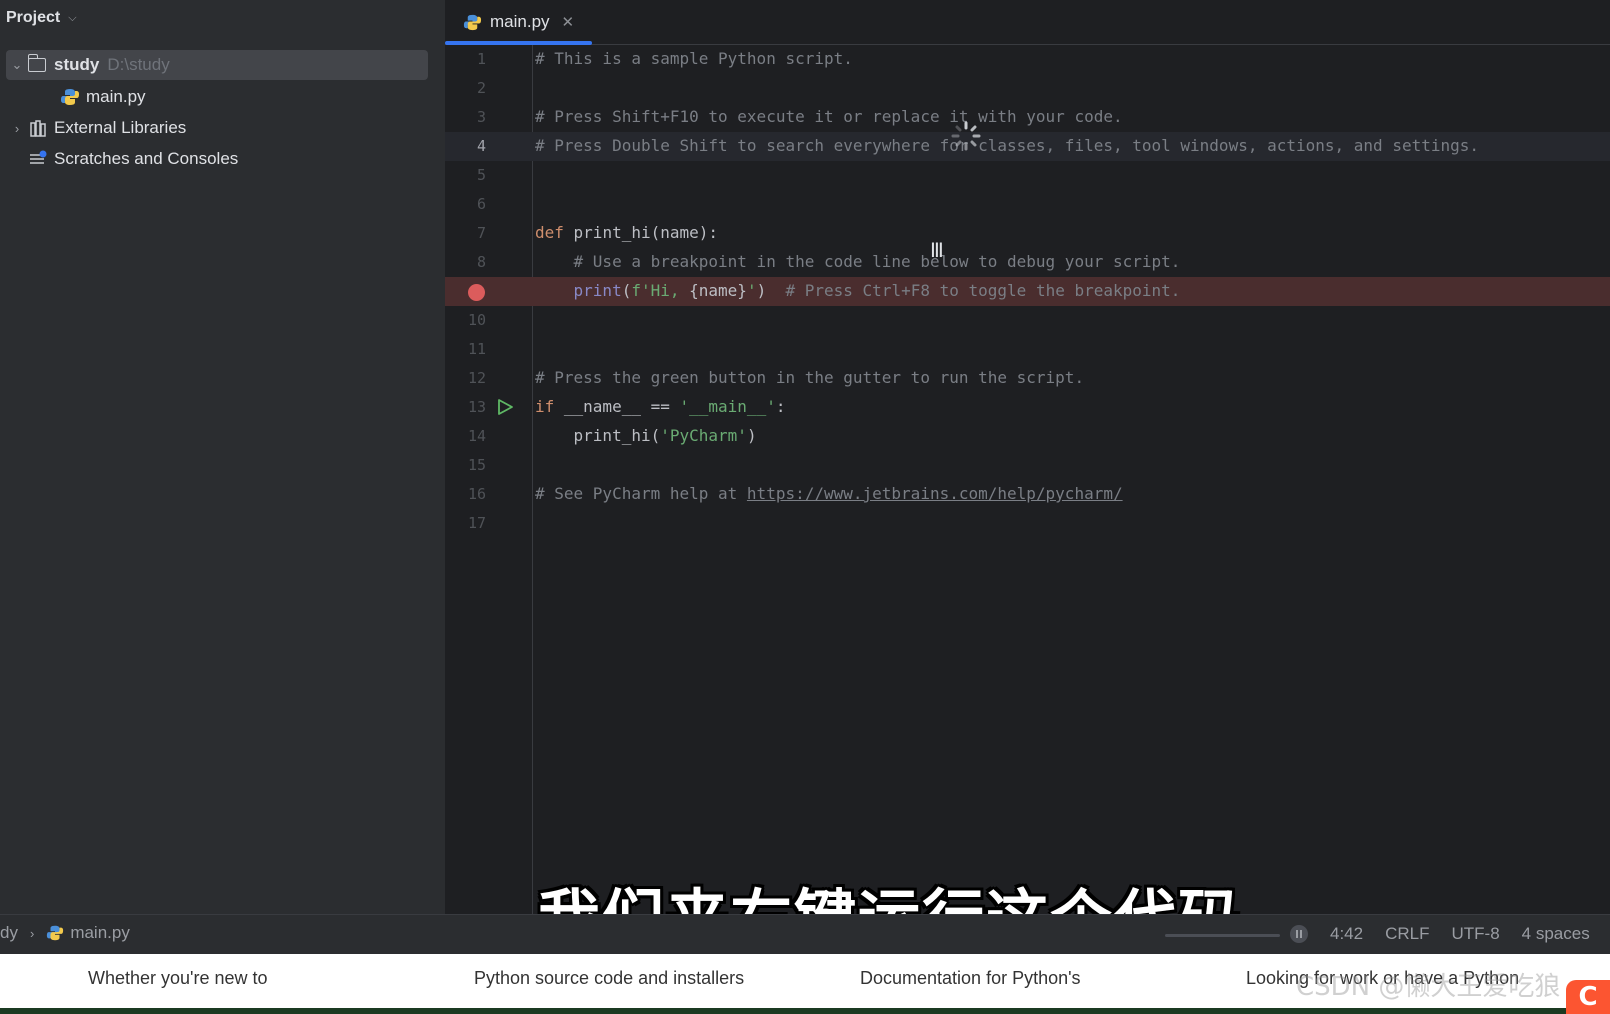 The height and width of the screenshot is (1014, 1610). What do you see at coordinates (476, 292) in the screenshot?
I see `breakpoint-icon` at bounding box center [476, 292].